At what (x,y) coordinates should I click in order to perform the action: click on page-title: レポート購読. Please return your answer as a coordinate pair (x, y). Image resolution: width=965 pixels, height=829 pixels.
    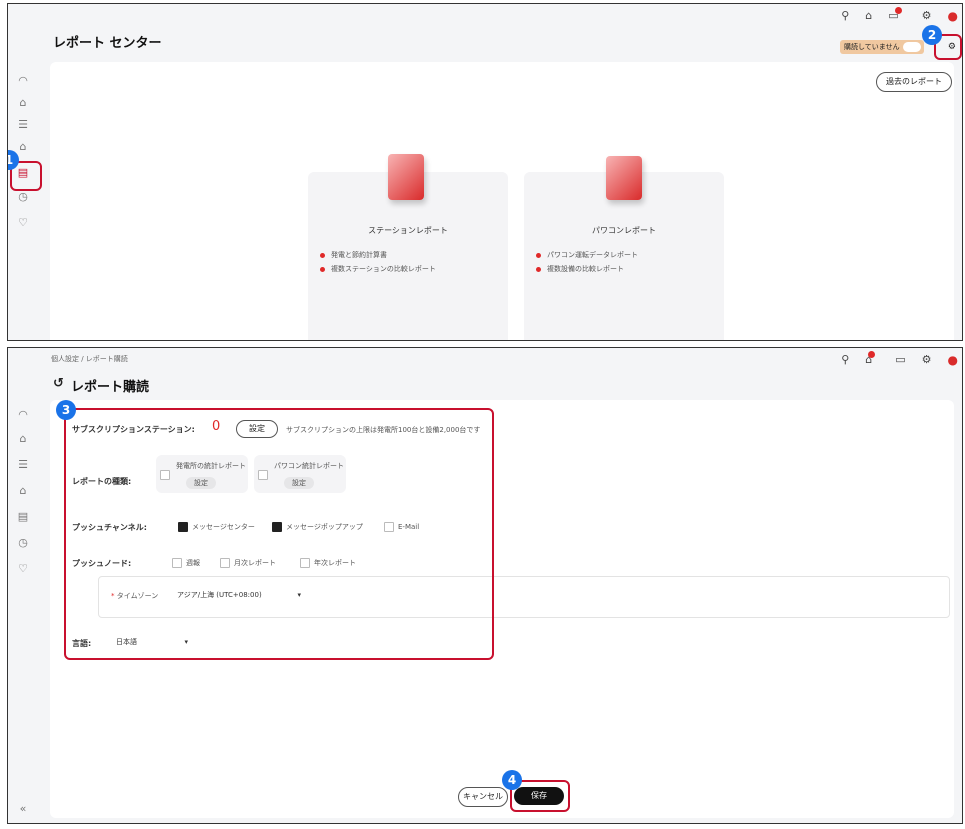
    Looking at the image, I should click on (110, 387).